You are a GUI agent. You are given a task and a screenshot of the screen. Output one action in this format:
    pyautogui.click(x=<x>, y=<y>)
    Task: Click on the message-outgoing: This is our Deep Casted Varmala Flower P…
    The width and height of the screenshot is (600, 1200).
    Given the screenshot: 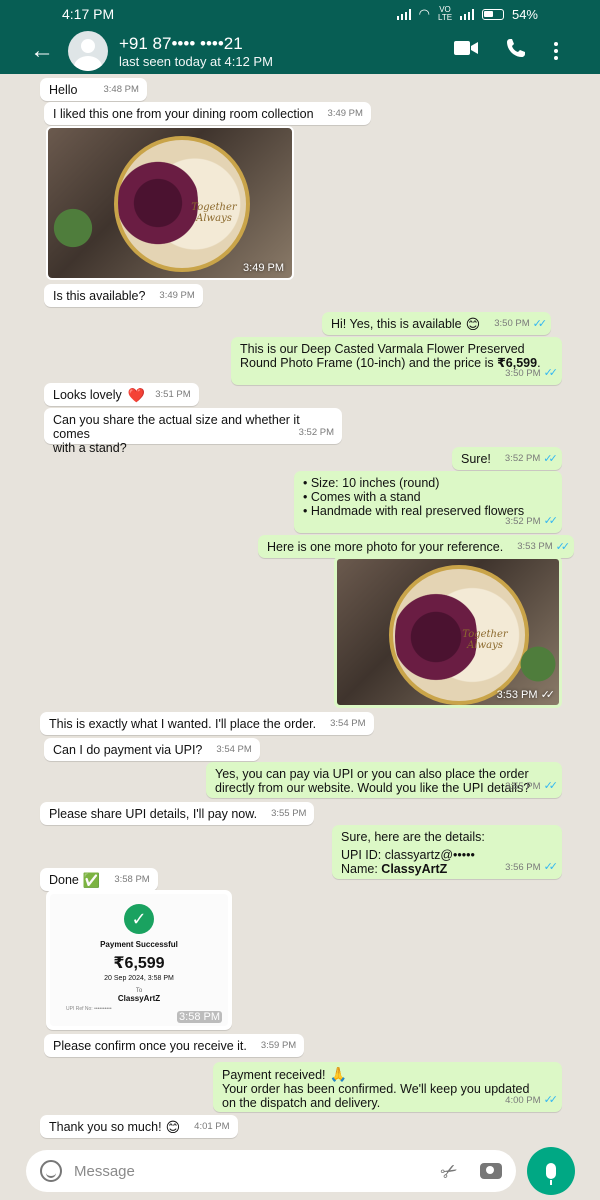 What is the action you would take?
    pyautogui.click(x=396, y=361)
    